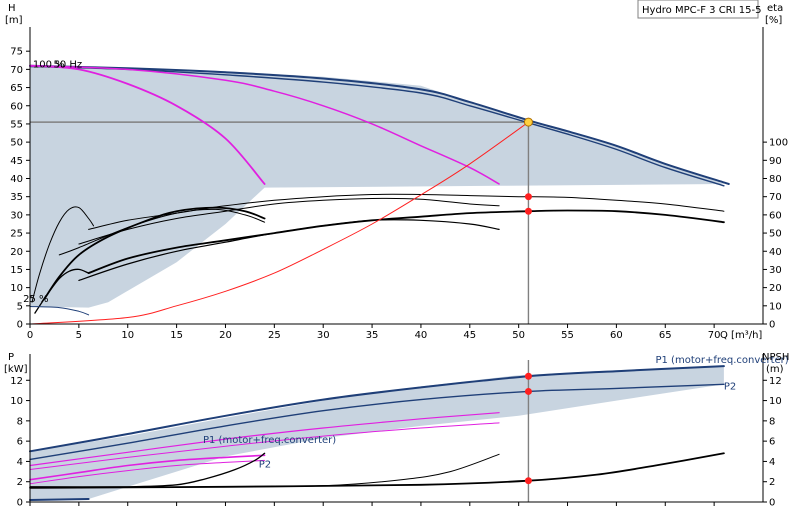  What do you see at coordinates (14, 20) in the screenshot?
I see `head-y-unit: [m]` at bounding box center [14, 20].